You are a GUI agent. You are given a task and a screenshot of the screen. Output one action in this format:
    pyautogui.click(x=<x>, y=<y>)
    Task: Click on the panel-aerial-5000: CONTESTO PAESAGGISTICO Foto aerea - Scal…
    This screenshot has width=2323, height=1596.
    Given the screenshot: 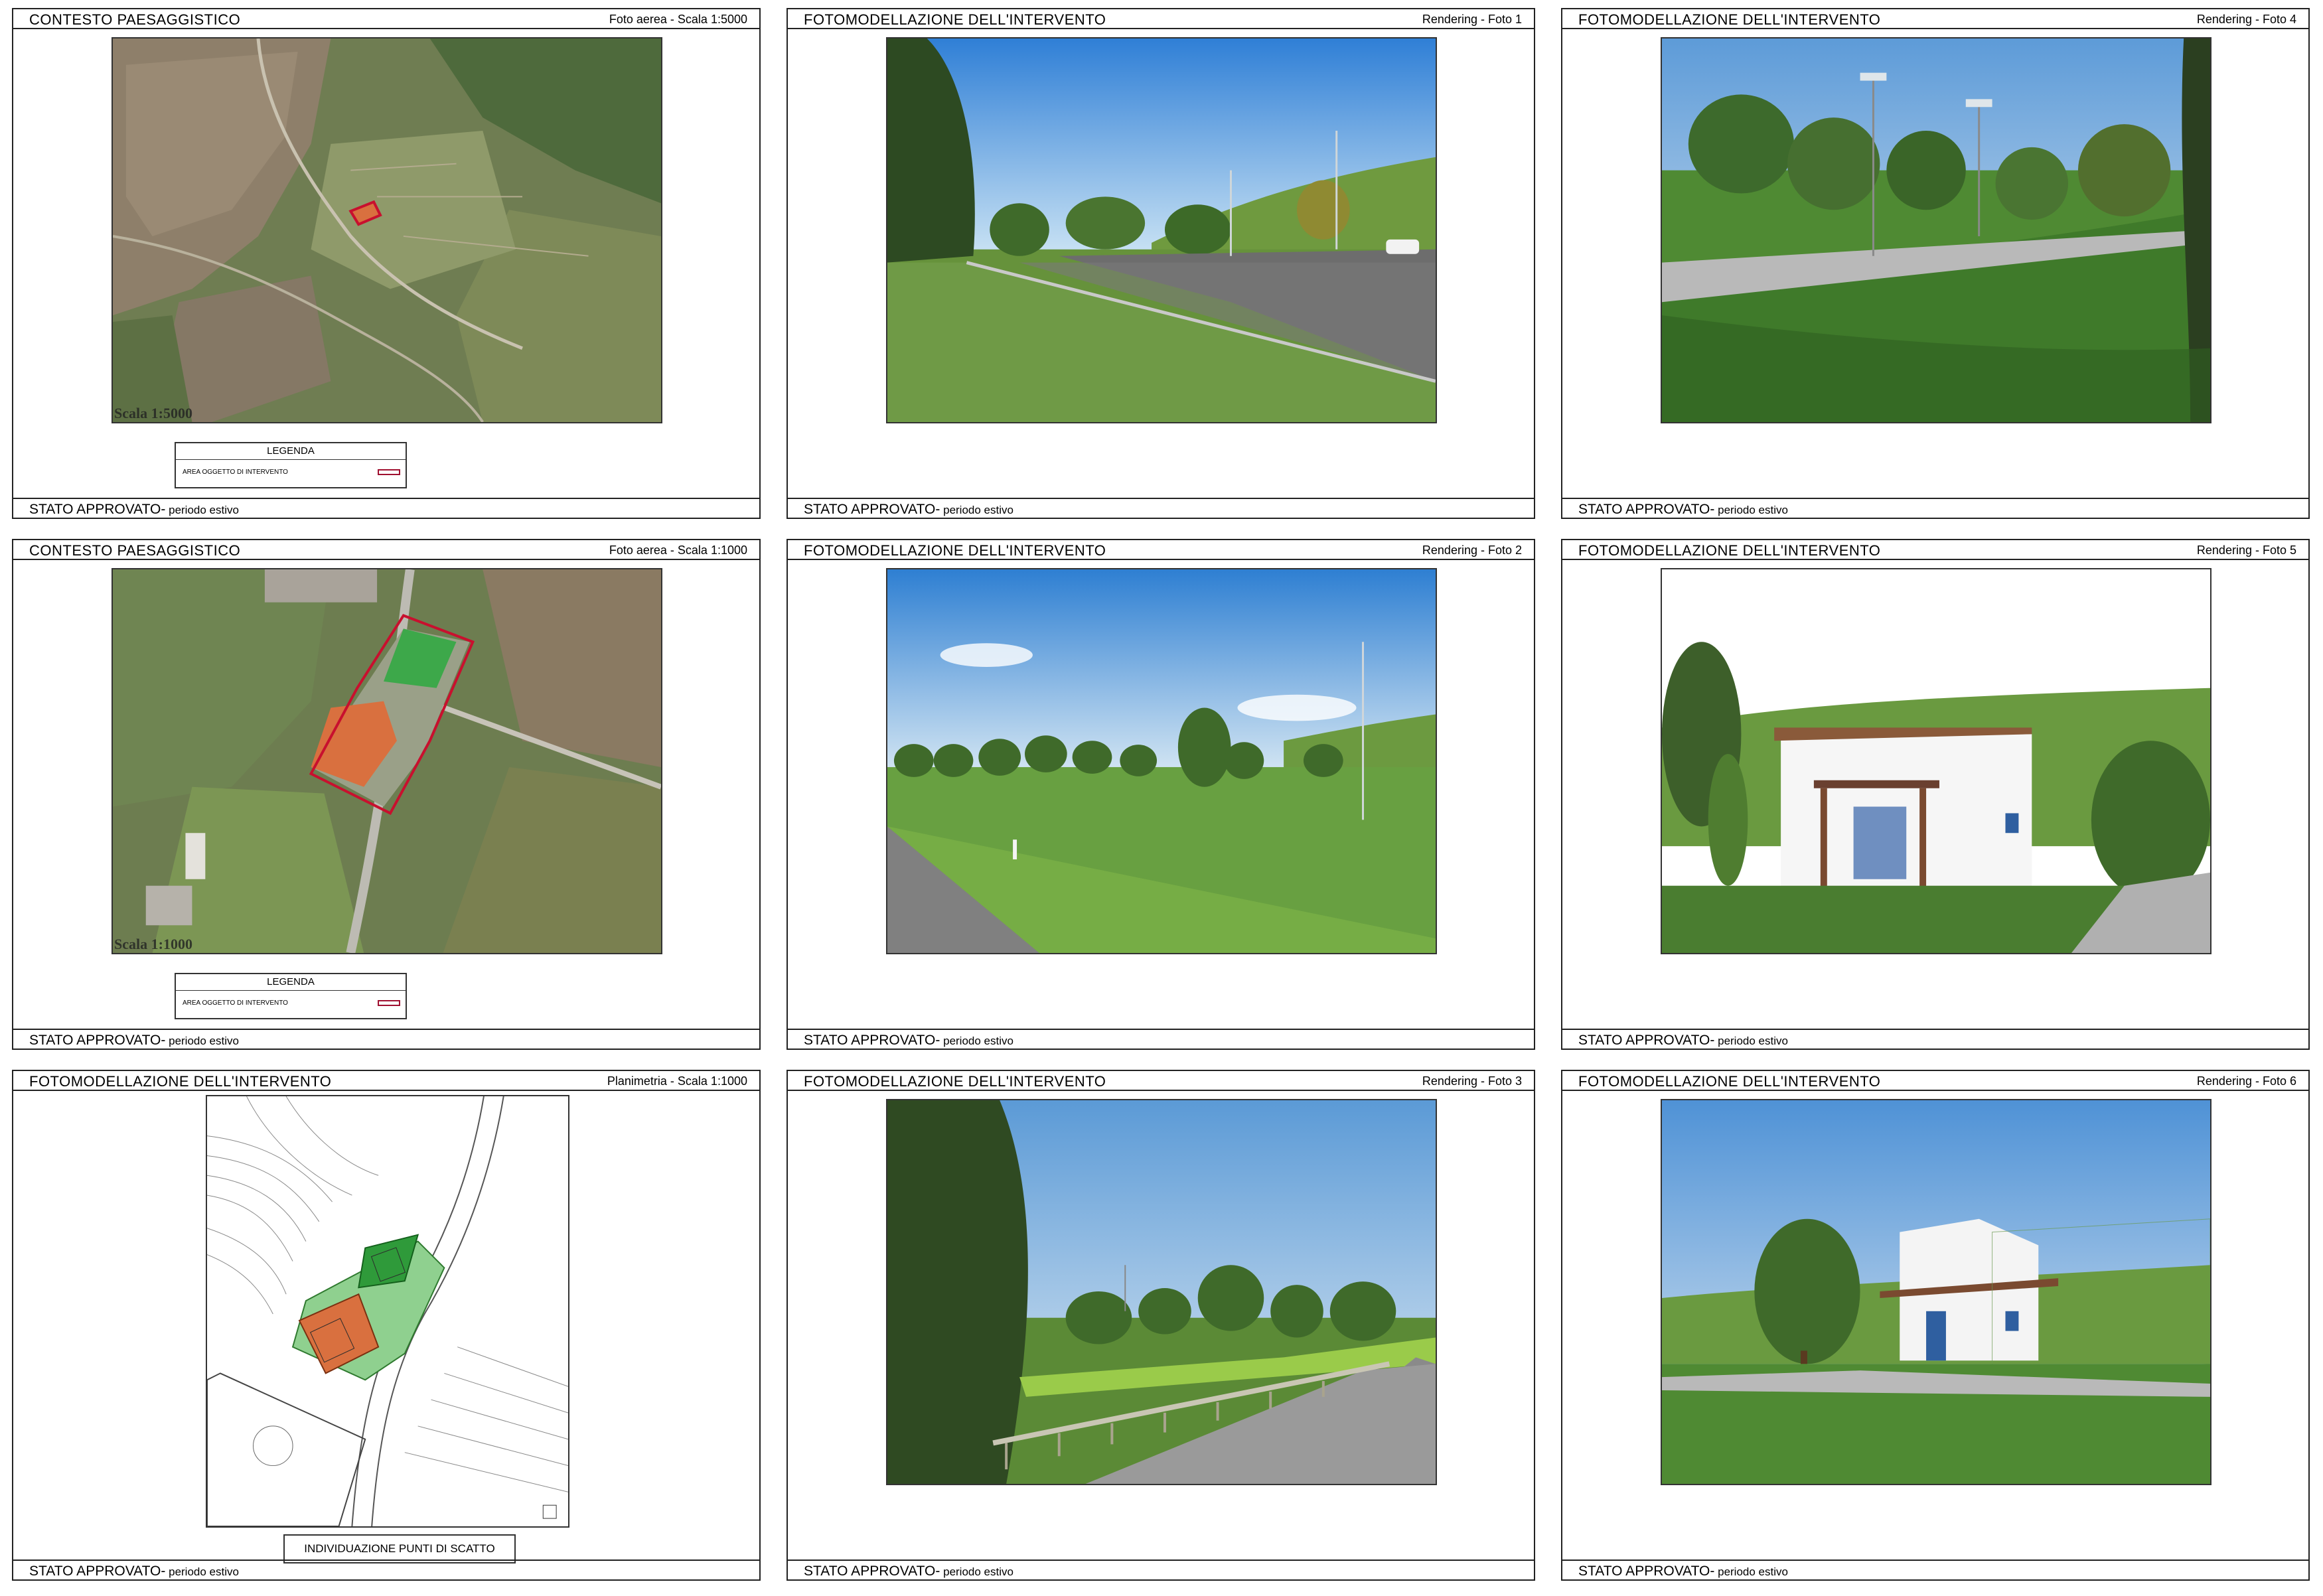 What is the action you would take?
    pyautogui.click(x=386, y=263)
    